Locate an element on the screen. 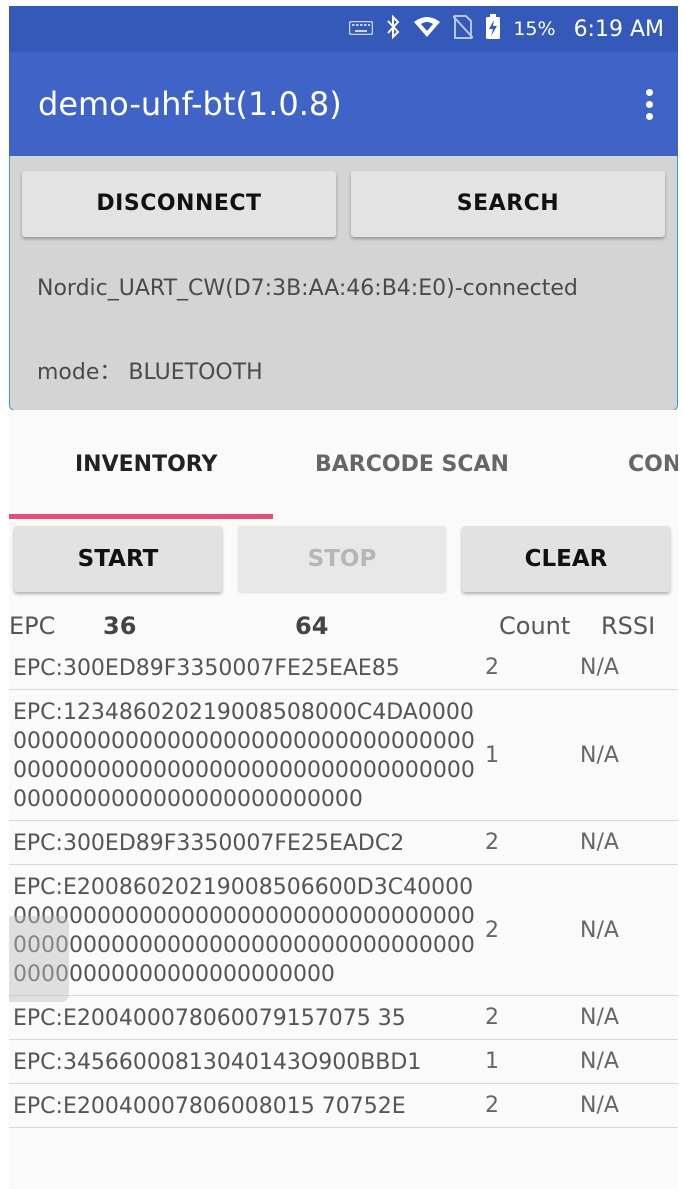 The height and width of the screenshot is (1189, 683). epc-value: EPC:E20040007806008015 70752E is located at coordinates (209, 1106).